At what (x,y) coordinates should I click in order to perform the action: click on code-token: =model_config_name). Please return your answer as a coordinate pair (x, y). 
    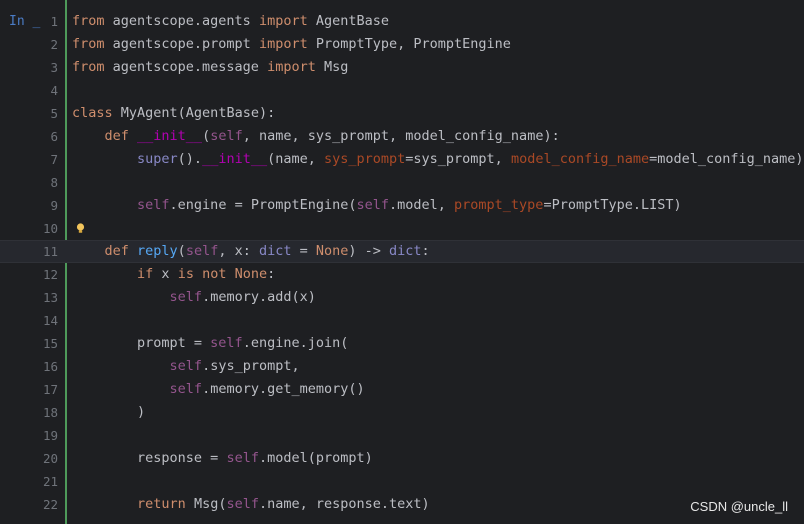
    Looking at the image, I should click on (726, 159).